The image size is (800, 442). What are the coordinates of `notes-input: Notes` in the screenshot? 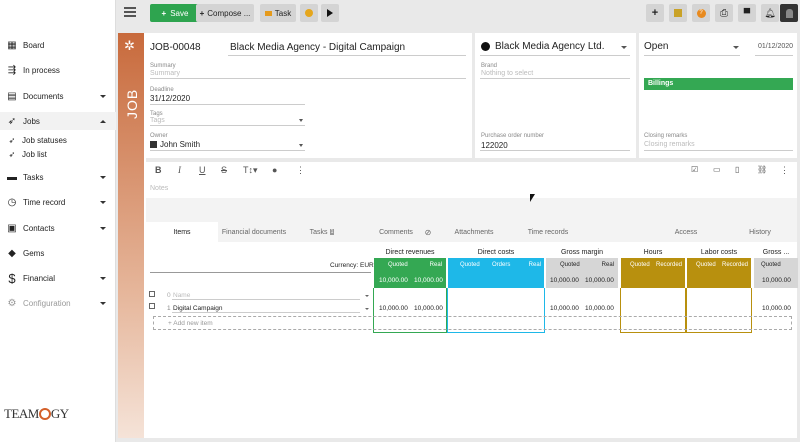 It's located at (159, 188).